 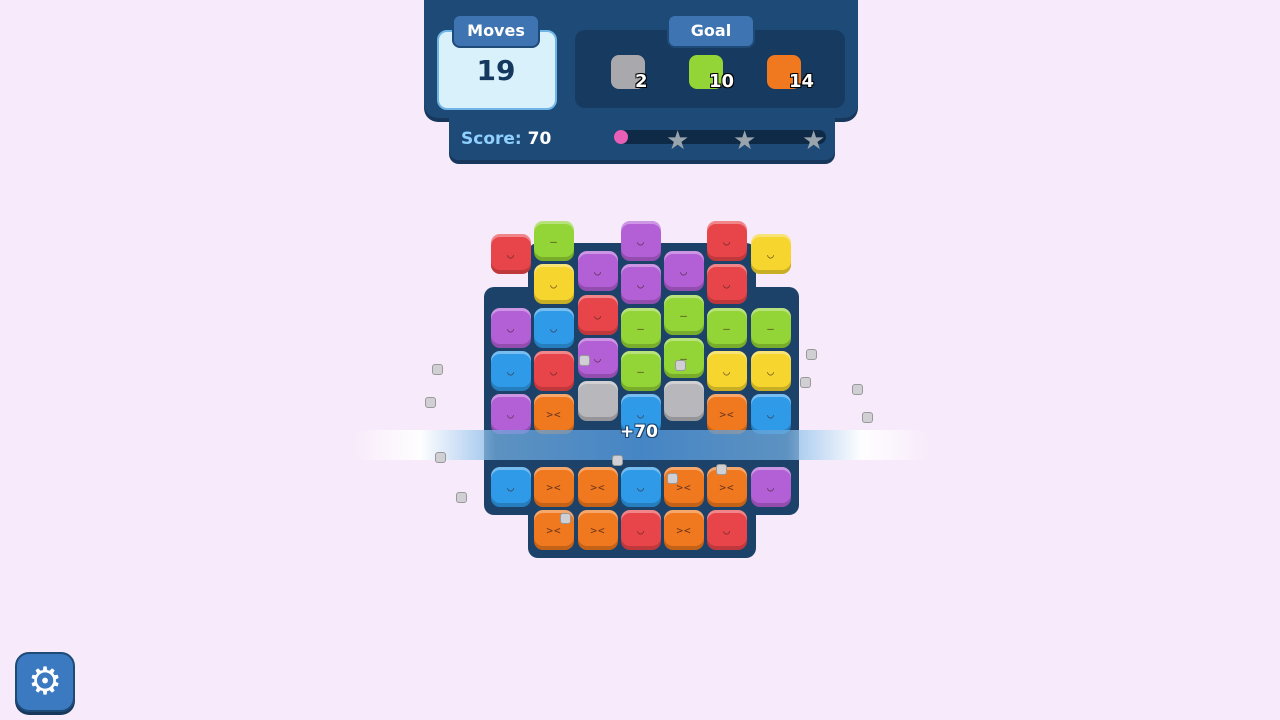 What do you see at coordinates (539, 139) in the screenshot?
I see `score-value: 70` at bounding box center [539, 139].